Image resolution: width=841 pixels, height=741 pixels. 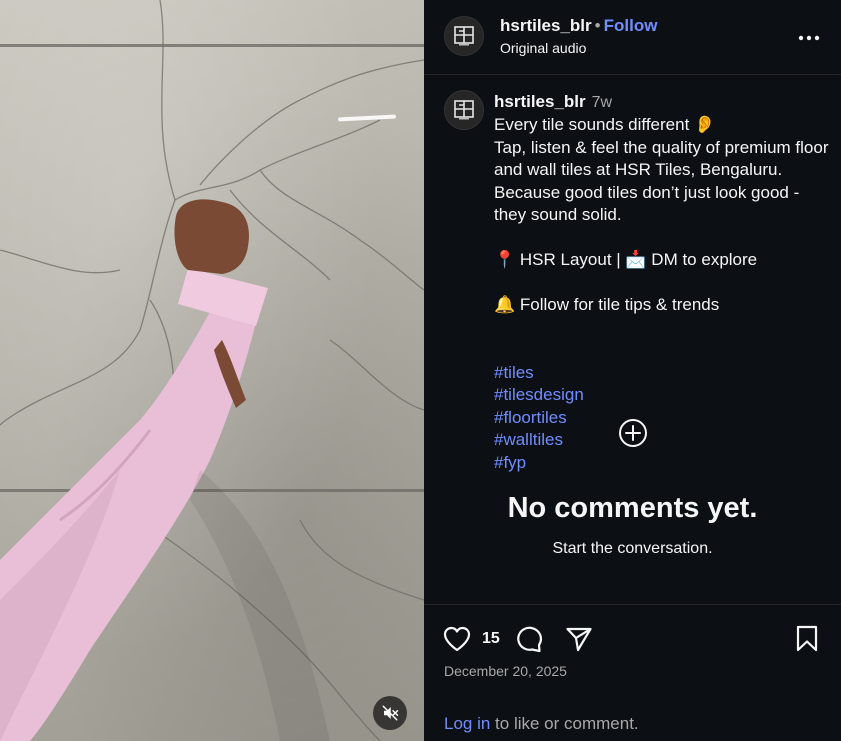 I want to click on caption-header: hsrtiles_blr 7w, so click(x=553, y=102).